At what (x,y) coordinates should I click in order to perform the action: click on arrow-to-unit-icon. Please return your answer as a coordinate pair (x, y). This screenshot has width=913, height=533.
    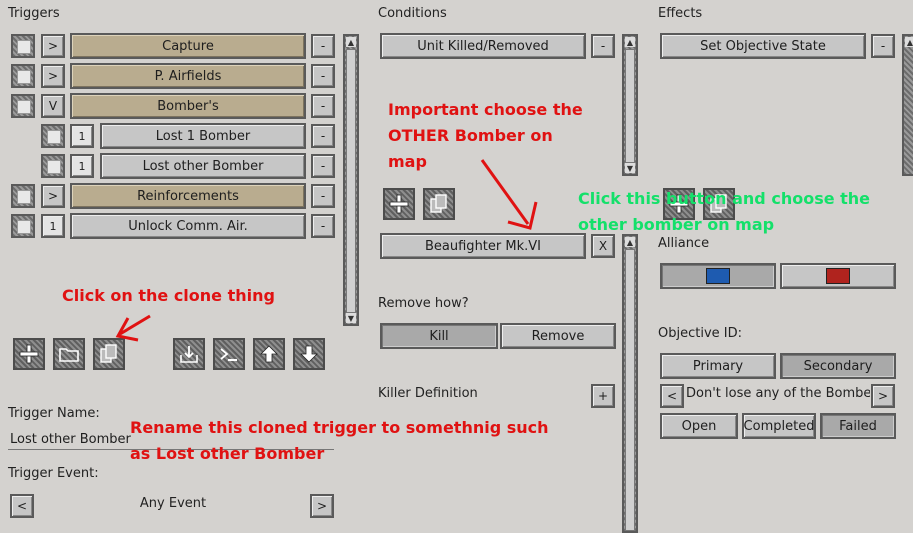
    Looking at the image, I should click on (505, 192).